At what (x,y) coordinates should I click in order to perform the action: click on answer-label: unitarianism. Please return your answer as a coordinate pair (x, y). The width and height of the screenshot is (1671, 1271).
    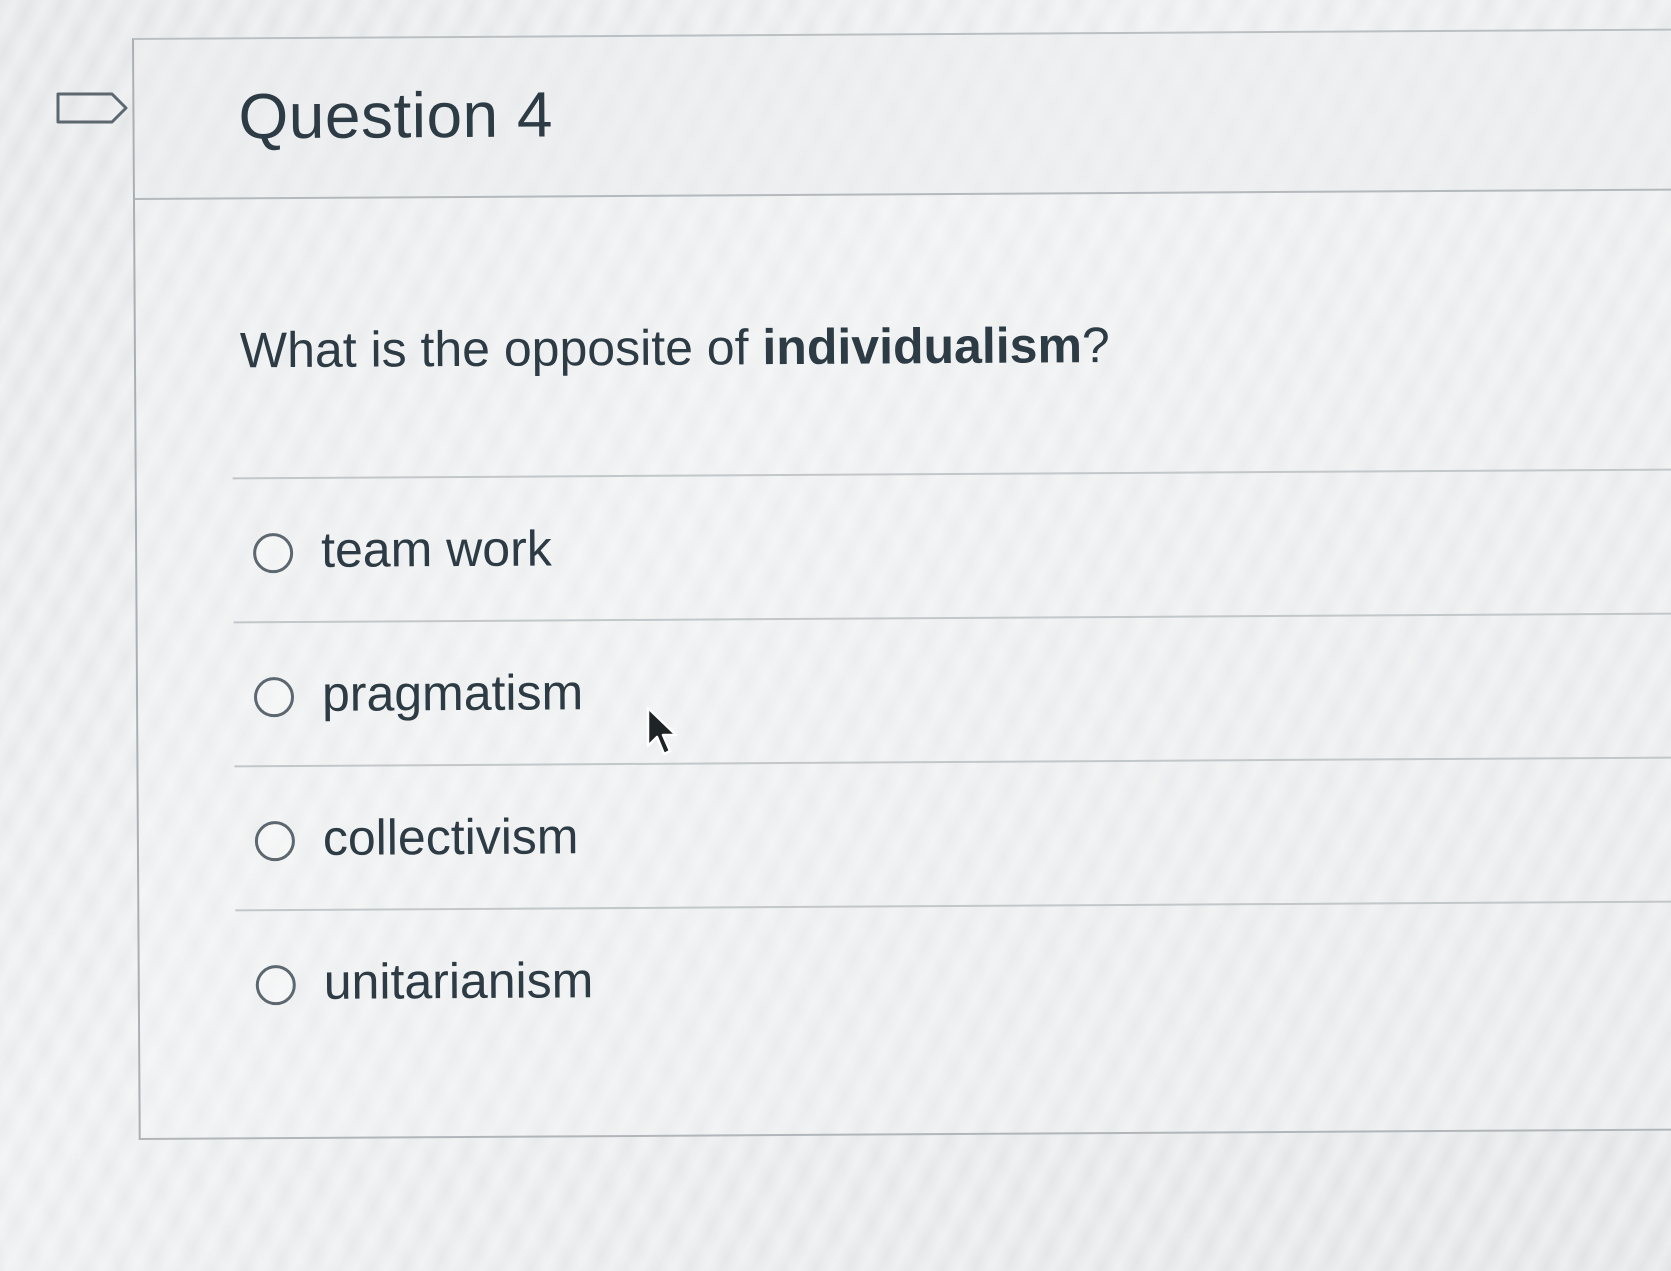
    Looking at the image, I should click on (459, 981).